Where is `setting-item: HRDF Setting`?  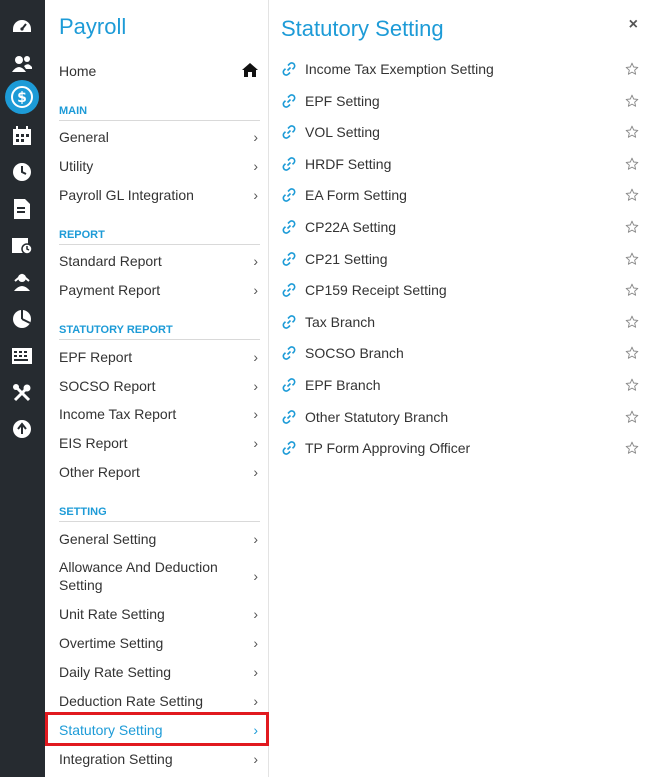
setting-item: HRDF Setting is located at coordinates (461, 164).